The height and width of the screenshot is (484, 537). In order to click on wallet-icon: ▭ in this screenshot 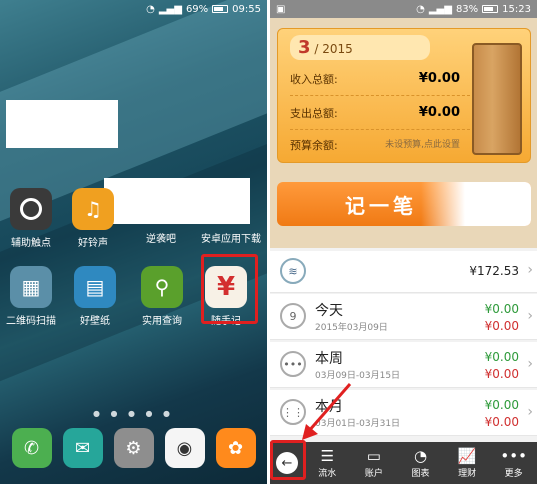, I will do `click(373, 456)`.